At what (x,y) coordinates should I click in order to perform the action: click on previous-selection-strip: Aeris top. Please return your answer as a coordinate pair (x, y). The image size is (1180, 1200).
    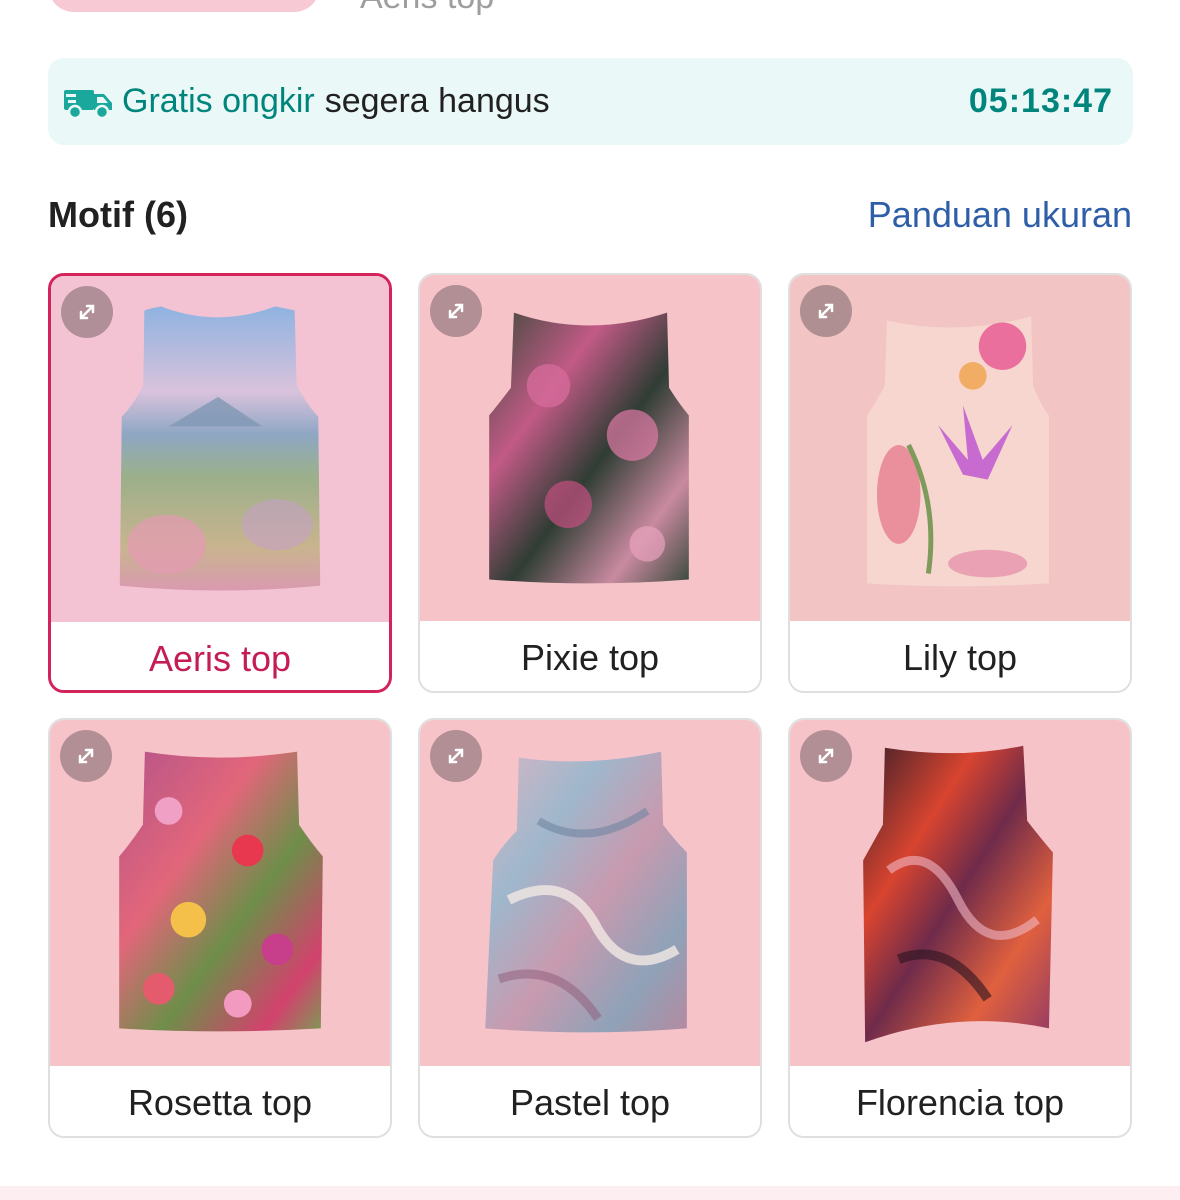
    Looking at the image, I should click on (590, 15).